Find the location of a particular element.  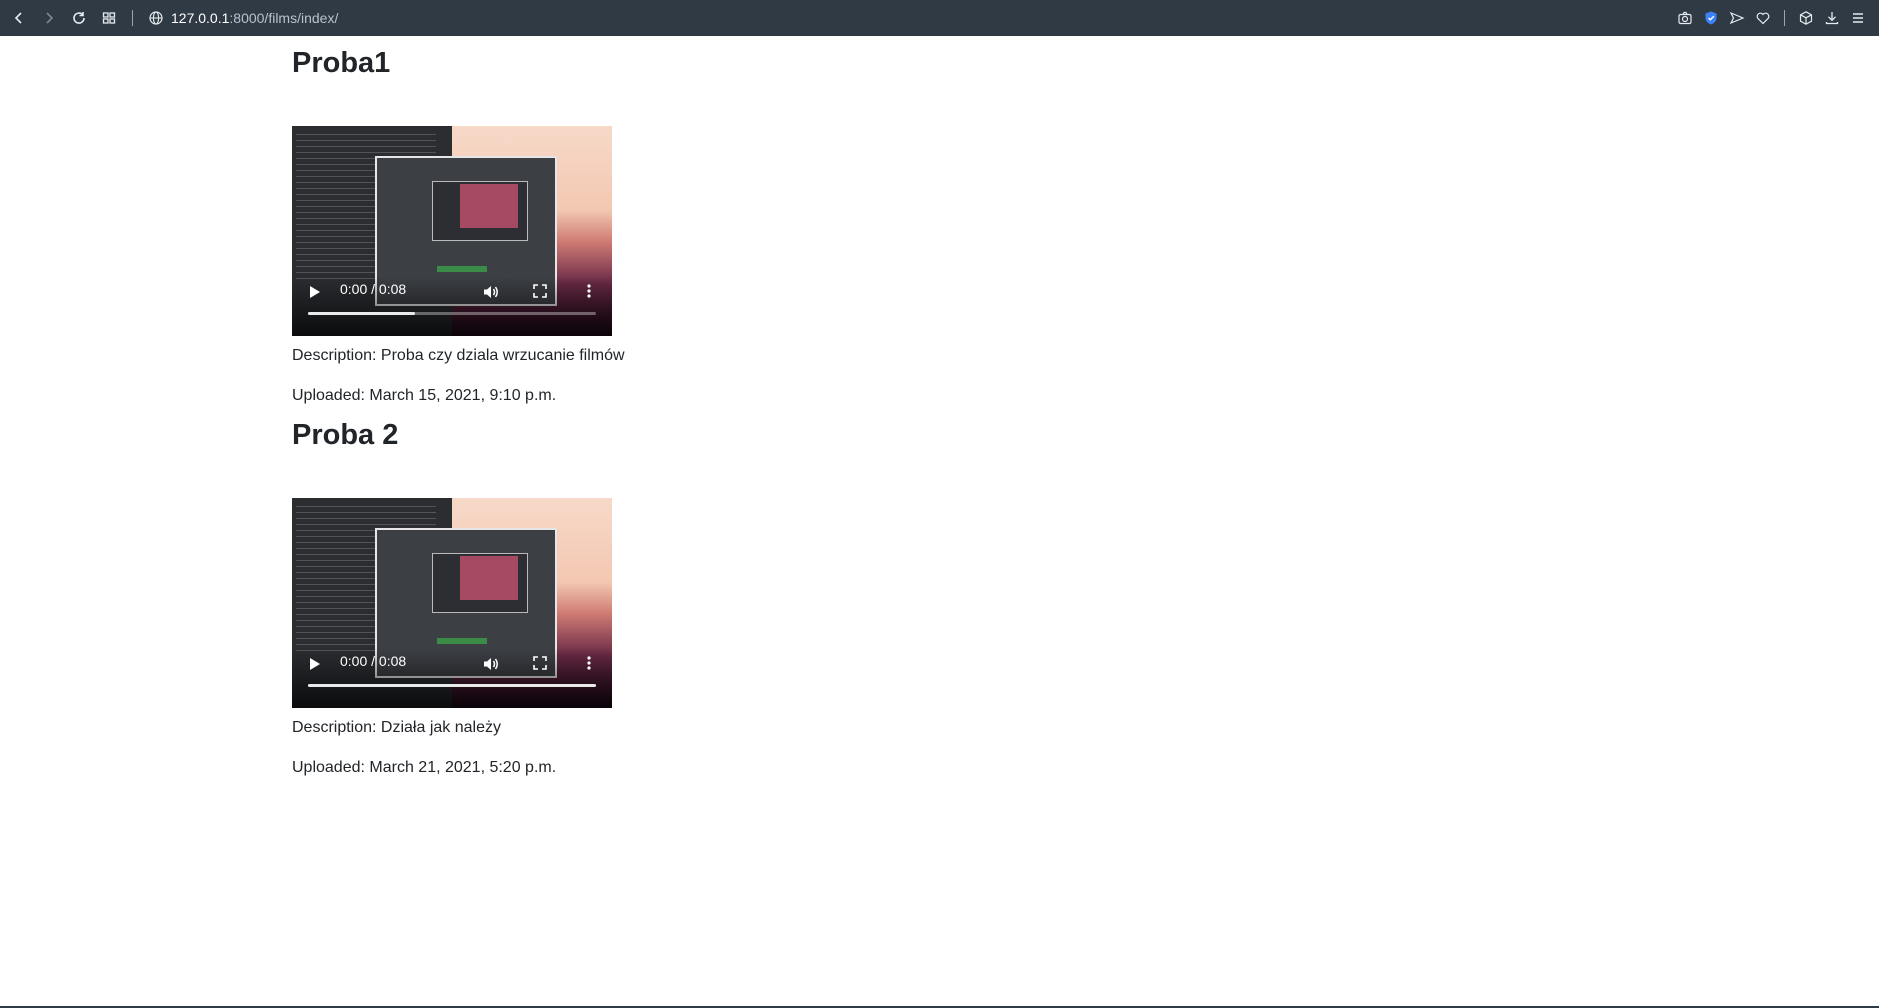

extensions-button is located at coordinates (1806, 18).